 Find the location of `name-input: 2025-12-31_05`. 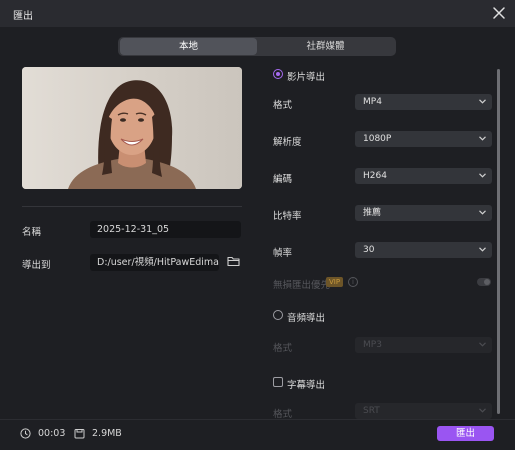

name-input: 2025-12-31_05 is located at coordinates (165, 229).